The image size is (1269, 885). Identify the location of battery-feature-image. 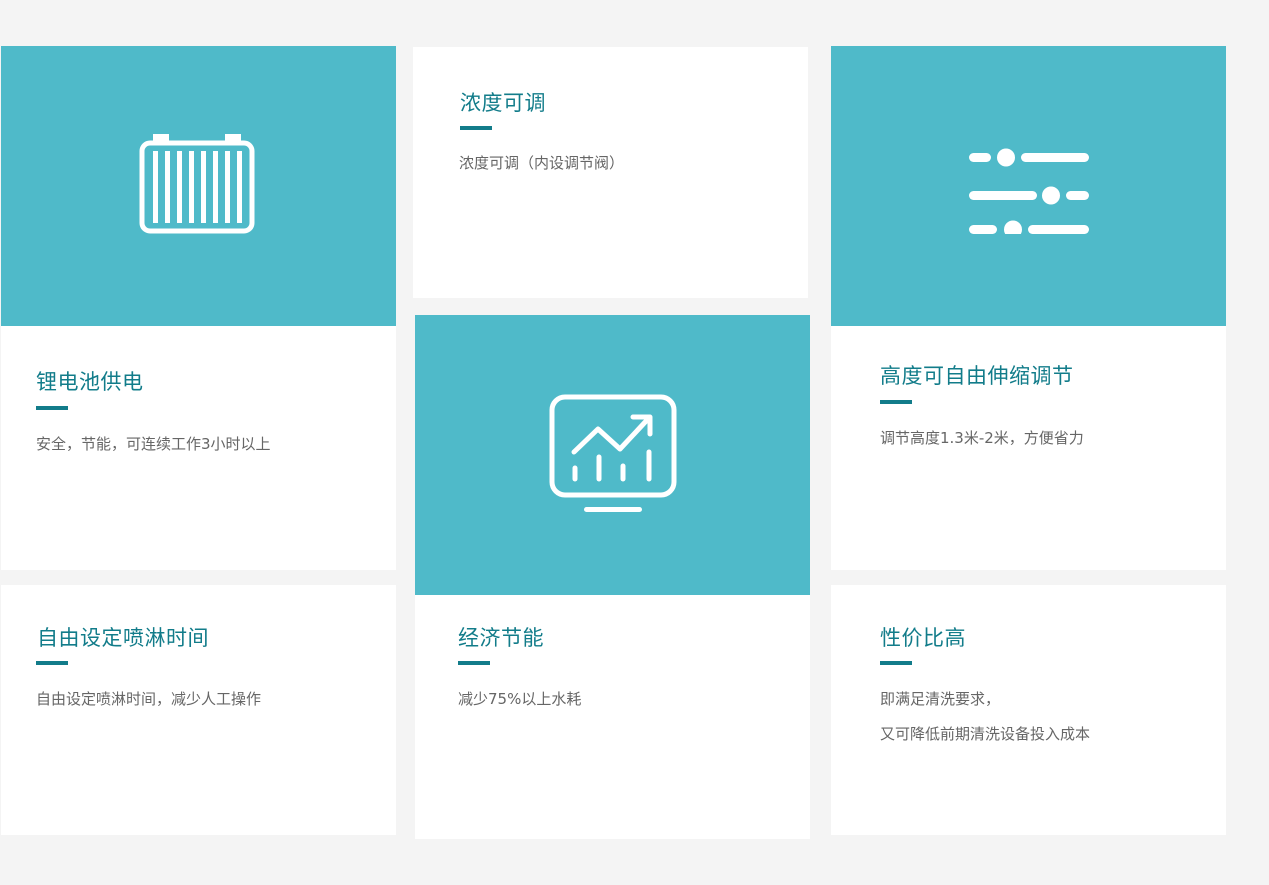
(198, 186).